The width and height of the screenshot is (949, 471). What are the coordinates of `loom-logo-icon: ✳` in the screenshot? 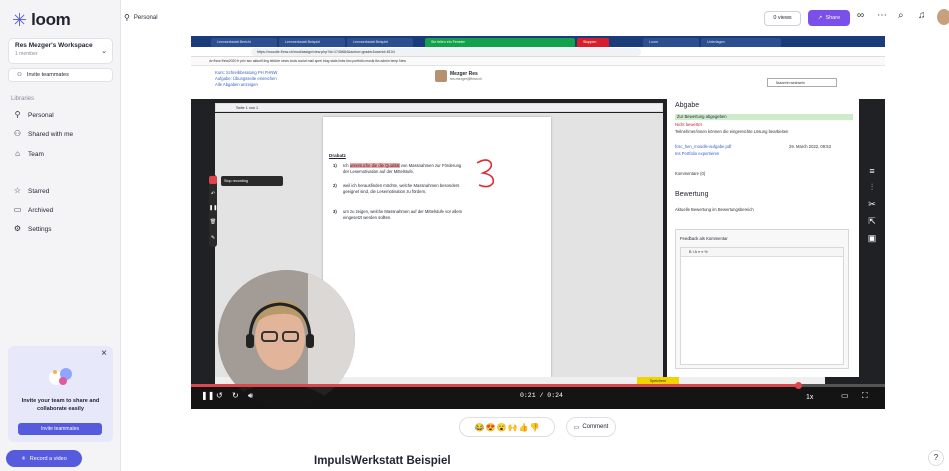 It's located at (20, 20).